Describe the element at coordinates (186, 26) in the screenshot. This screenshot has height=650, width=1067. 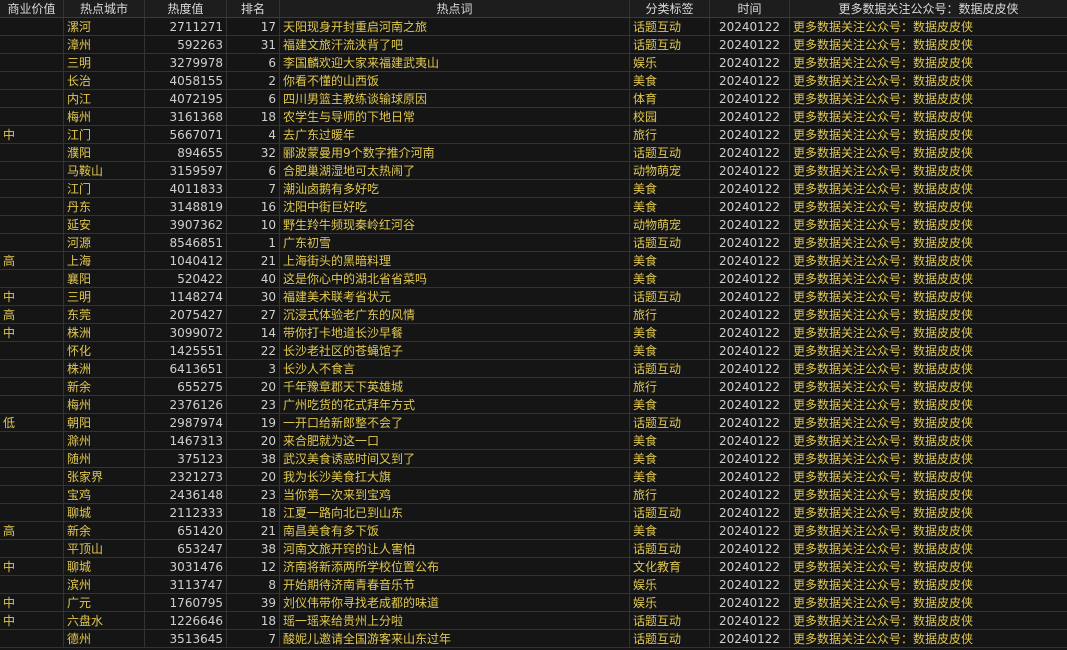
I see `cell-heat-value: 2711271` at that location.